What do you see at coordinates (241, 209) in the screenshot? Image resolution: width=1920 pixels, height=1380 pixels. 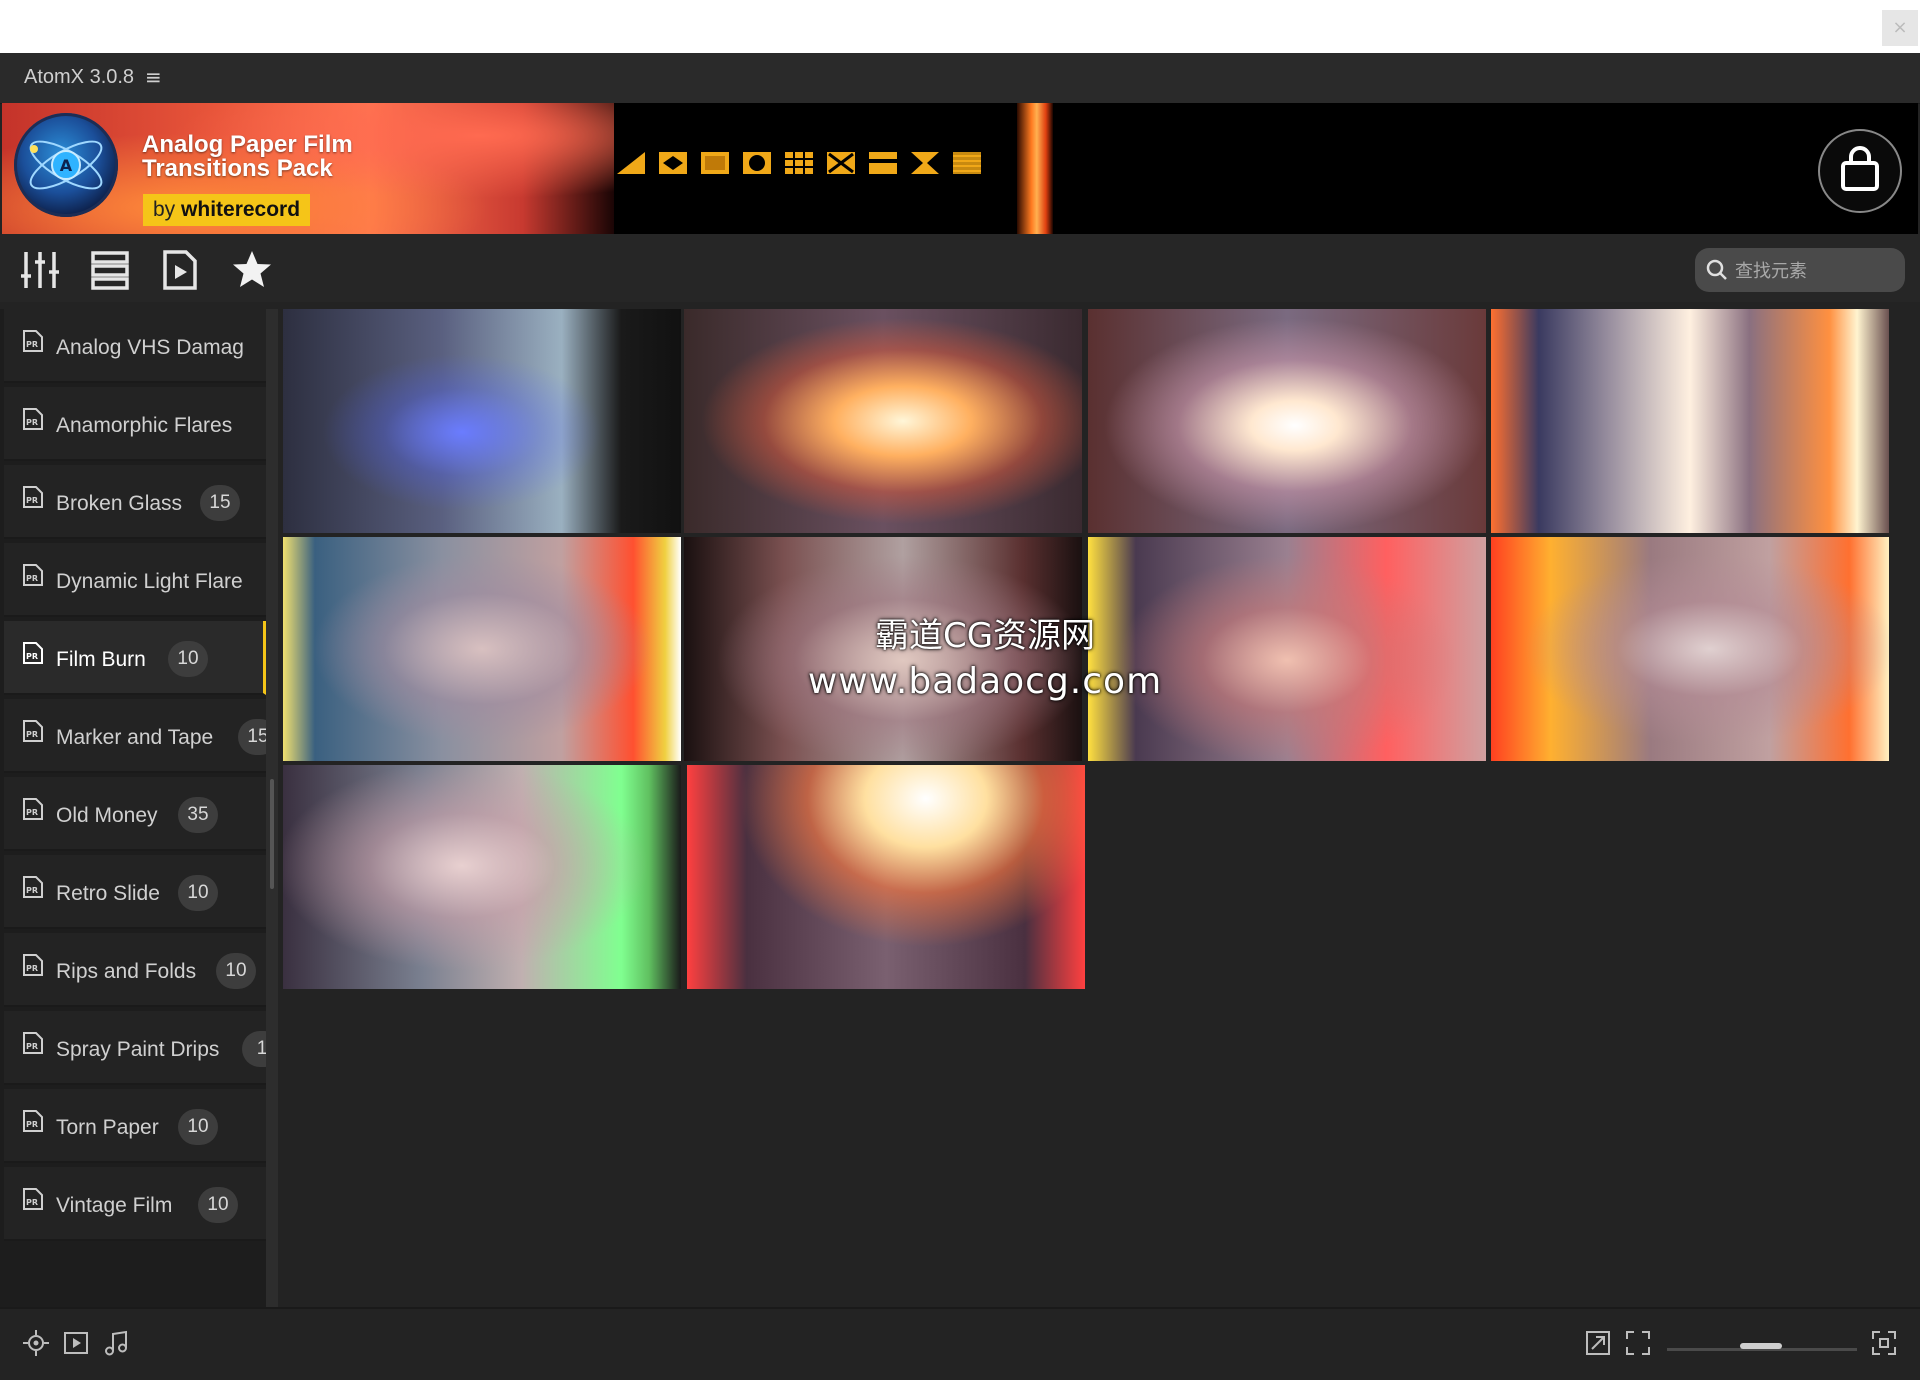 I see `author-name: whiterecord` at bounding box center [241, 209].